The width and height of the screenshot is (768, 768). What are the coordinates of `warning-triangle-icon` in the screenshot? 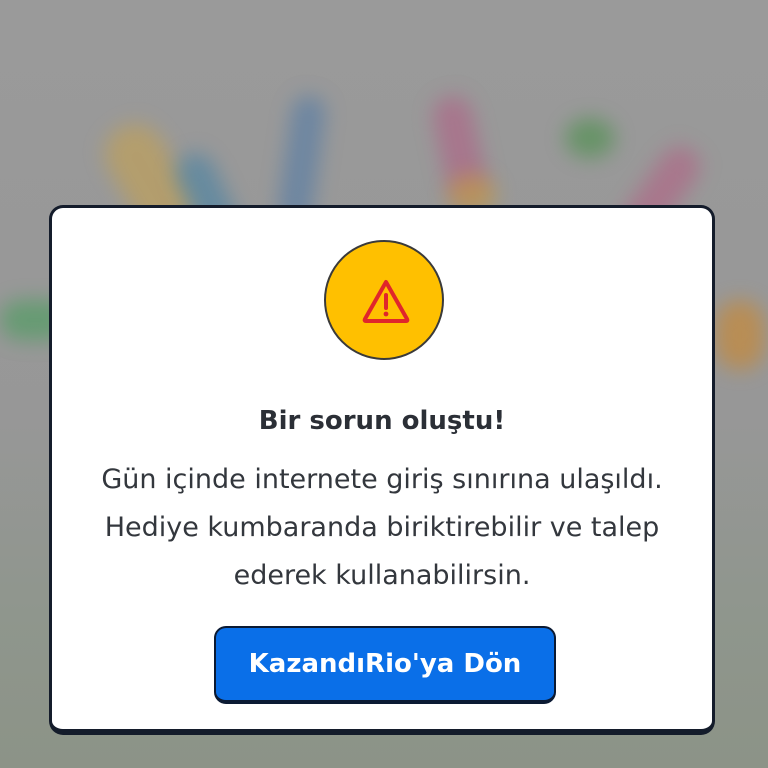 It's located at (386, 301).